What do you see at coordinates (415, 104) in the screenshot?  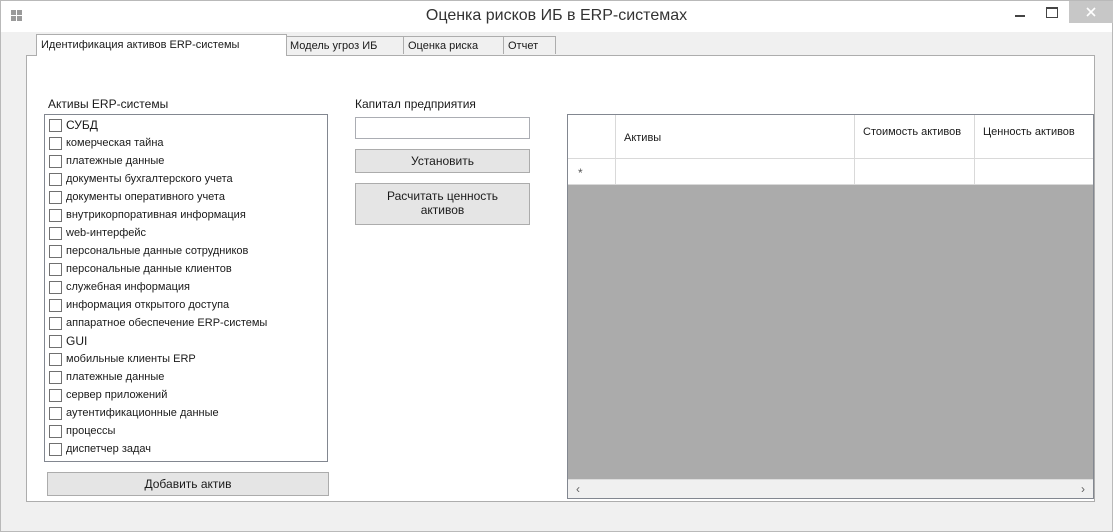 I see `capital-label: Капитал предприятия` at bounding box center [415, 104].